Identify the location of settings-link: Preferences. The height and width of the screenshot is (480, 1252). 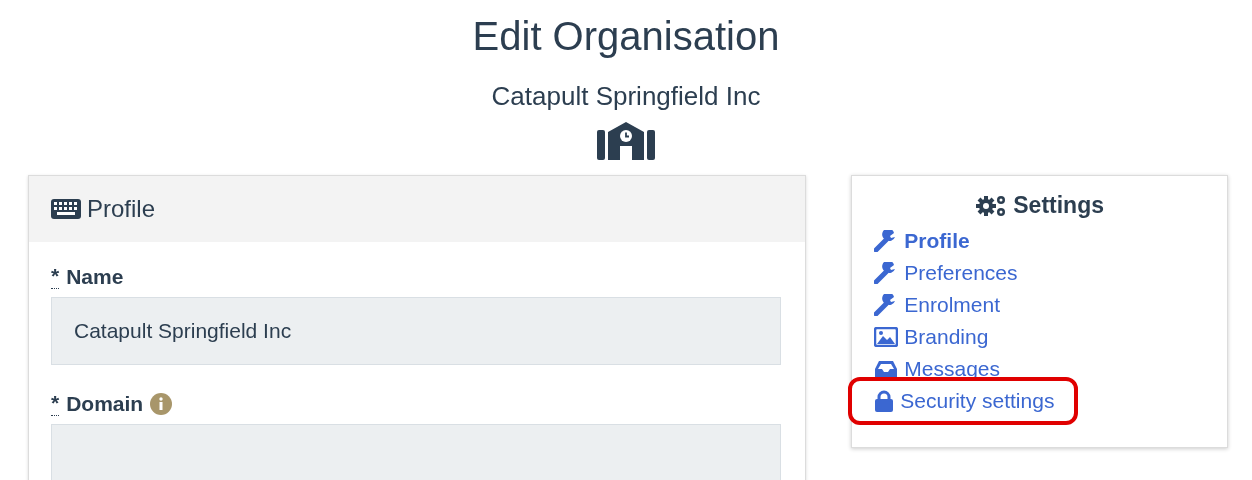
(946, 273).